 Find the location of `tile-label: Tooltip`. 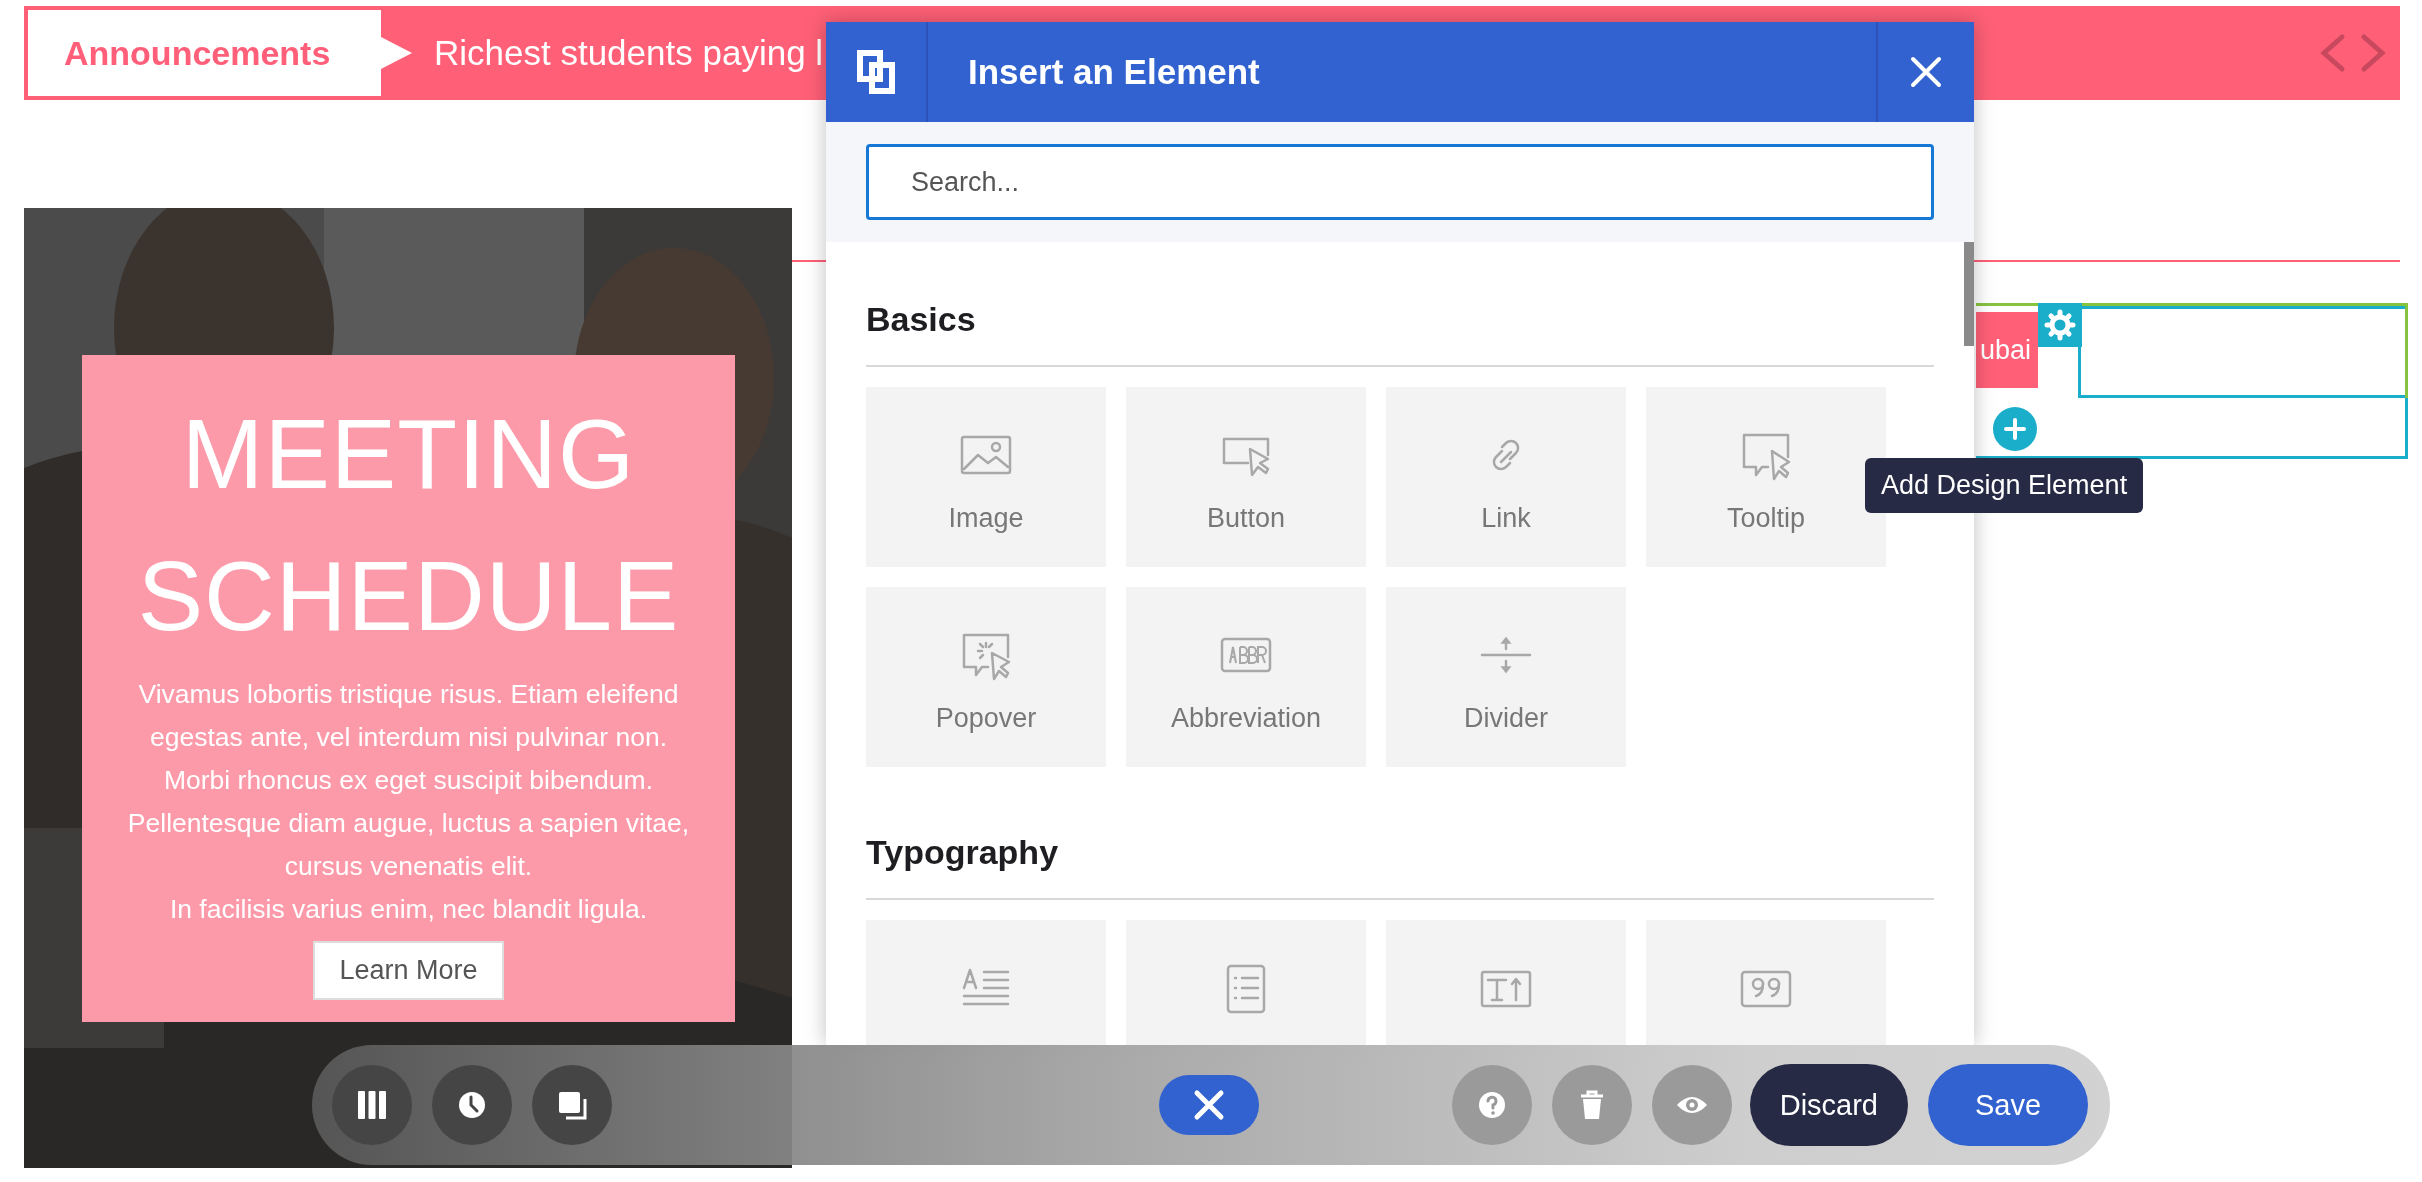

tile-label: Tooltip is located at coordinates (1765, 518).